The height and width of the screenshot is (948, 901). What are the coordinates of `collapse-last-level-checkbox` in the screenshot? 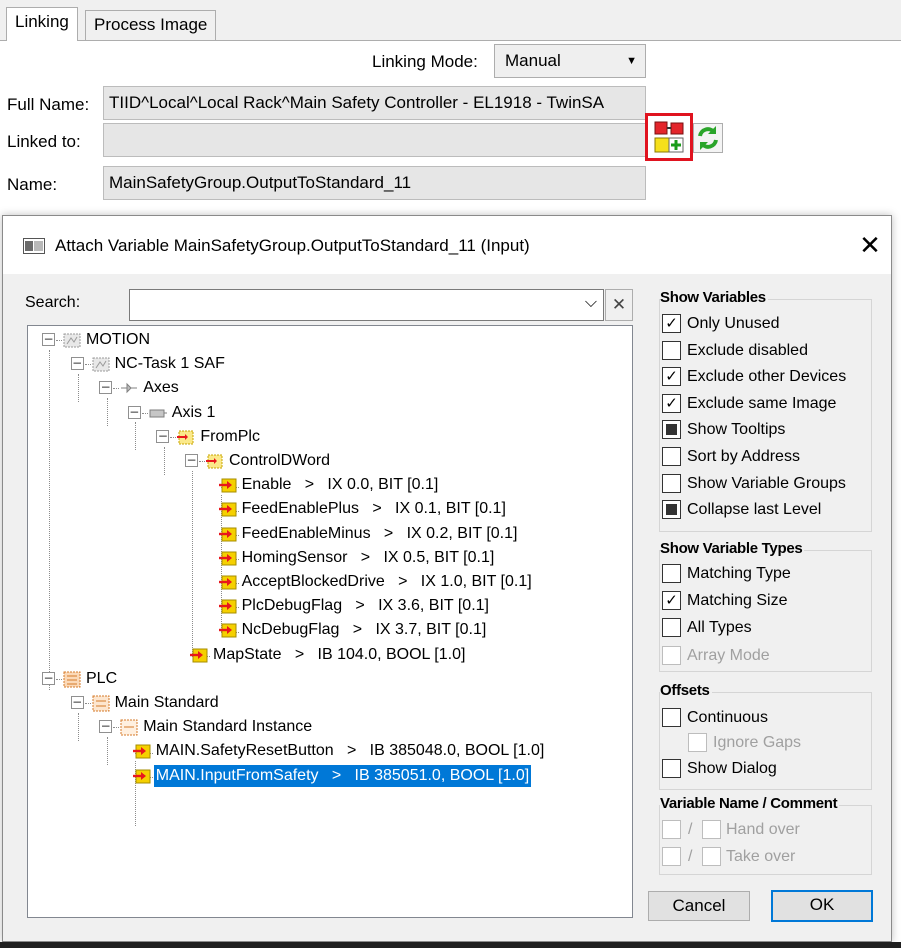 It's located at (671, 510).